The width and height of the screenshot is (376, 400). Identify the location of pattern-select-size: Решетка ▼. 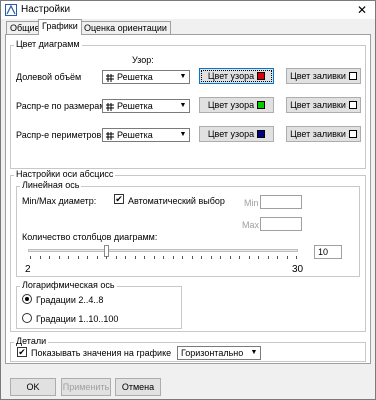
(146, 106).